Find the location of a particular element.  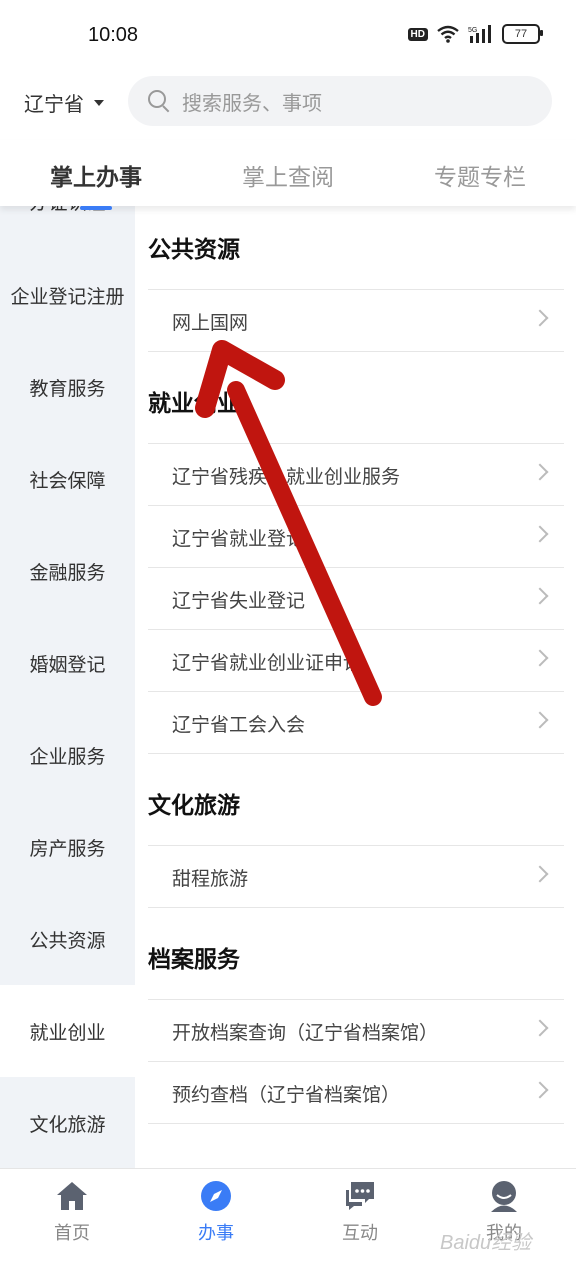

province-selector: 辽宁省 is located at coordinates (64, 102).